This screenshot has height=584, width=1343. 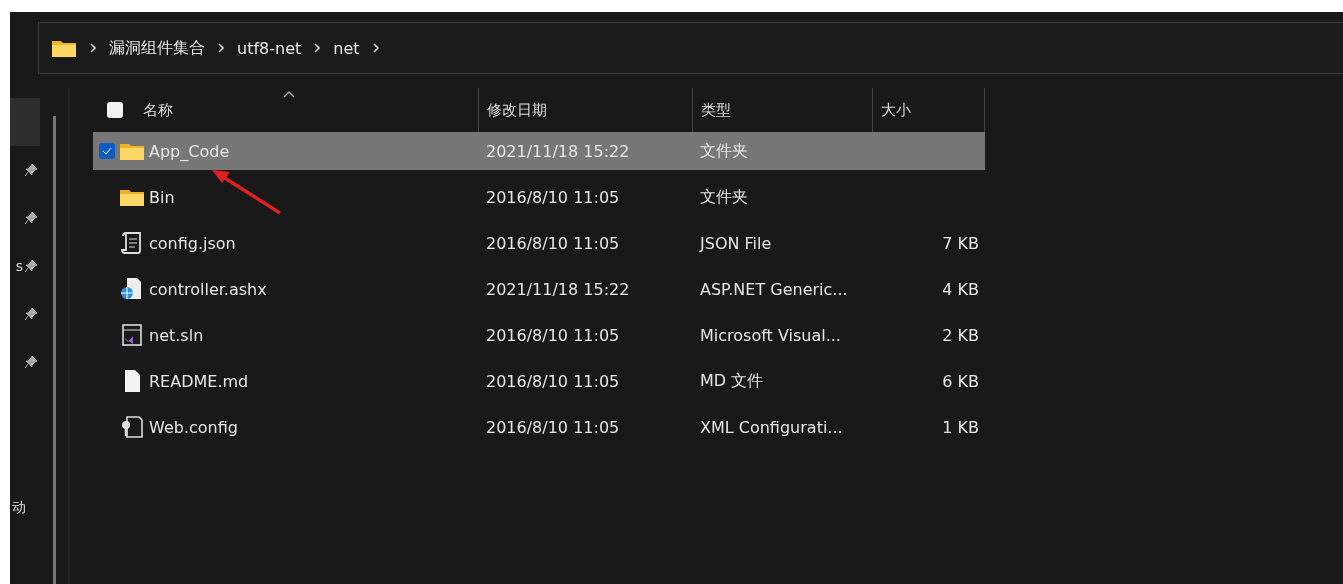 What do you see at coordinates (269, 48) in the screenshot?
I see `breadcrumb-item: utf8-net` at bounding box center [269, 48].